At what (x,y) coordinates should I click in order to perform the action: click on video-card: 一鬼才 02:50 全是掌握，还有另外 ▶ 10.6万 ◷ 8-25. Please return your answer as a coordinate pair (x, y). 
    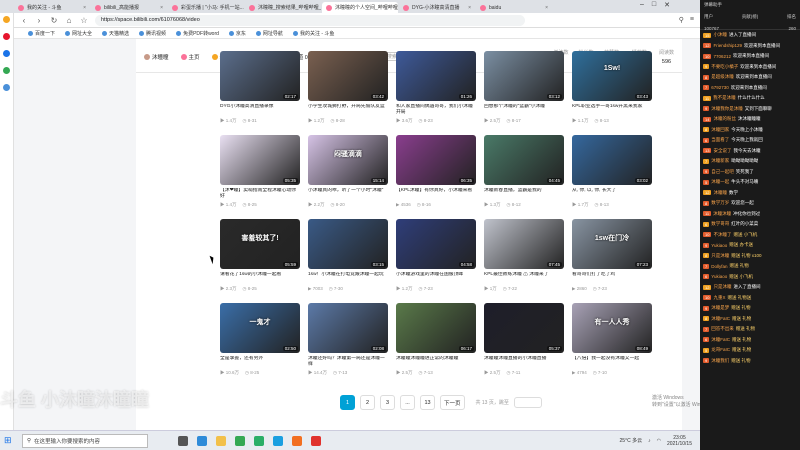
    Looking at the image, I should click on (260, 339).